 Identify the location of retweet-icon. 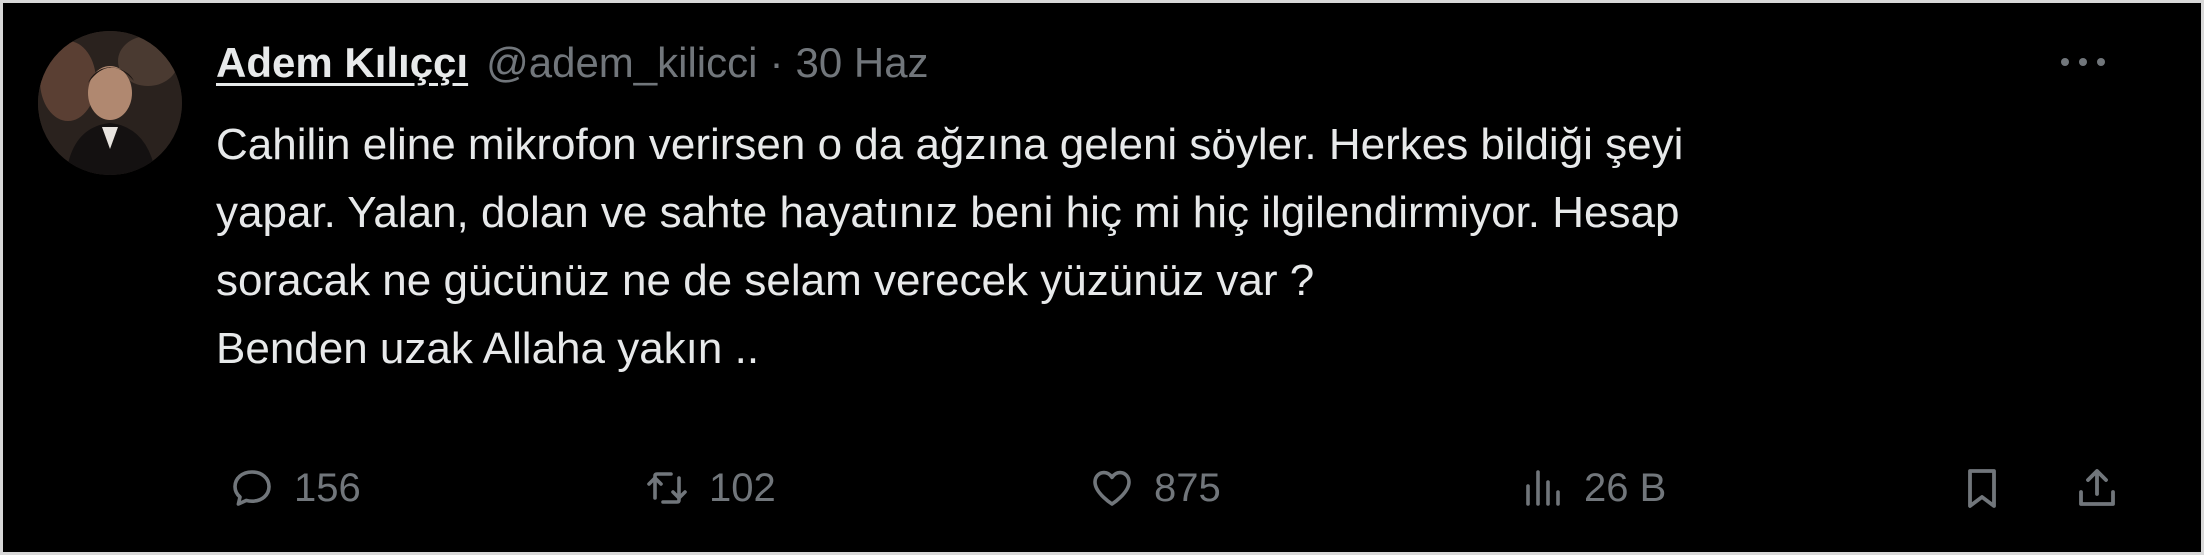
(667, 488).